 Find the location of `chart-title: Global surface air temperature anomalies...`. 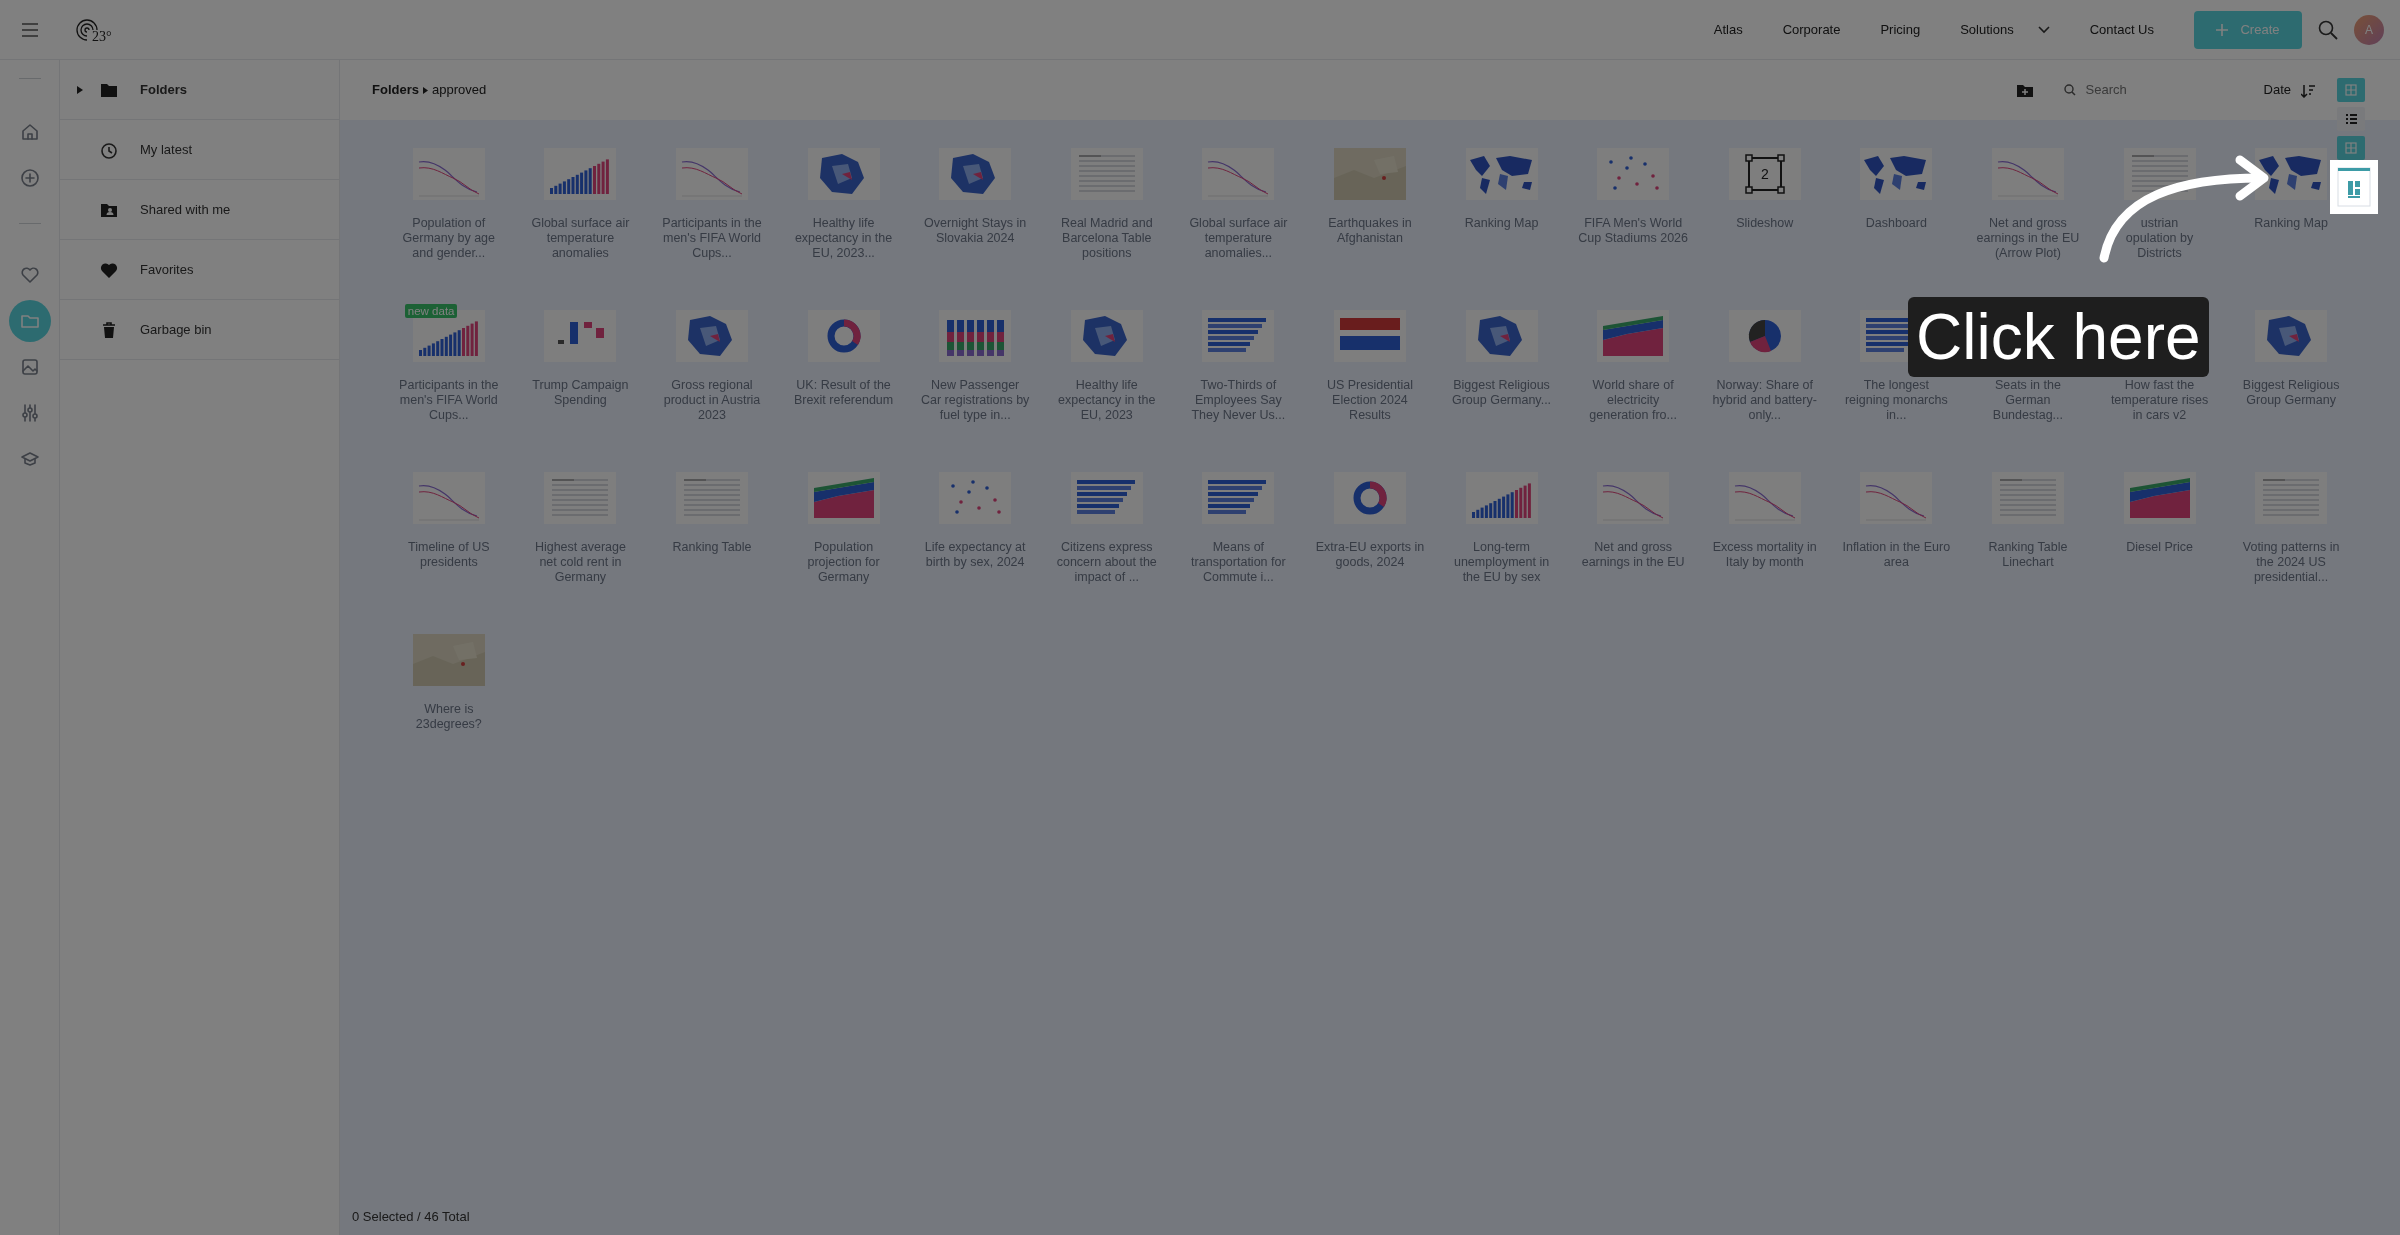

chart-title: Global surface air temperature anomalies... is located at coordinates (1238, 238).